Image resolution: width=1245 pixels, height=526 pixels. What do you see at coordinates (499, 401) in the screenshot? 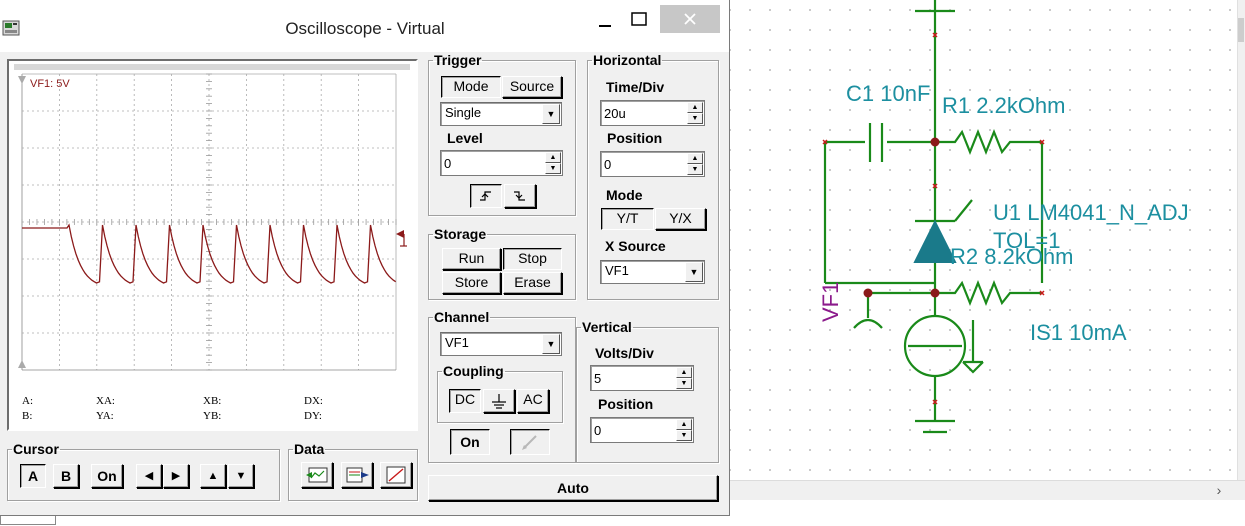
I see `coupling-ground-button` at bounding box center [499, 401].